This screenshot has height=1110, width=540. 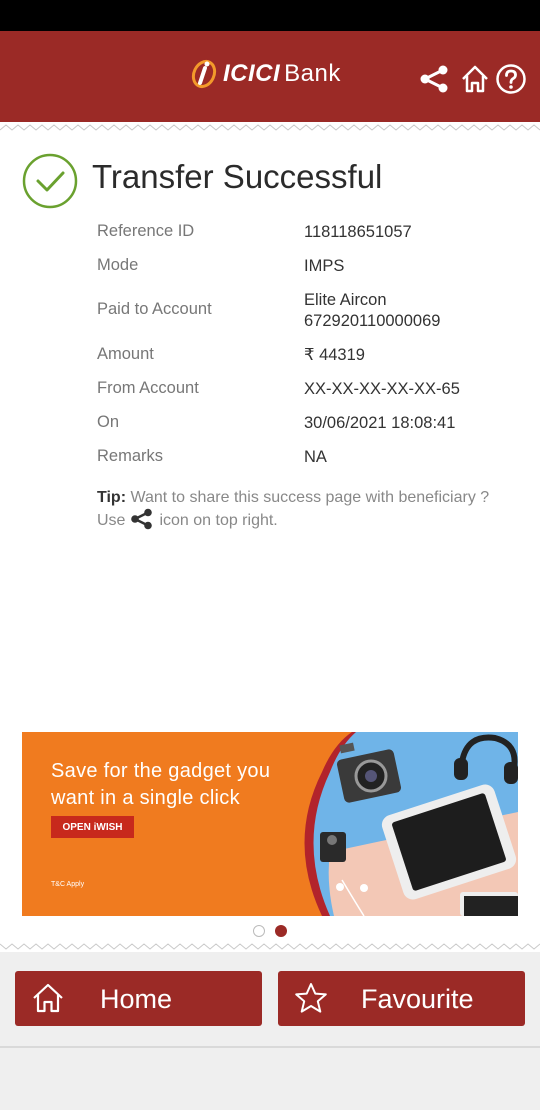 What do you see at coordinates (270, 1047) in the screenshot?
I see `divider` at bounding box center [270, 1047].